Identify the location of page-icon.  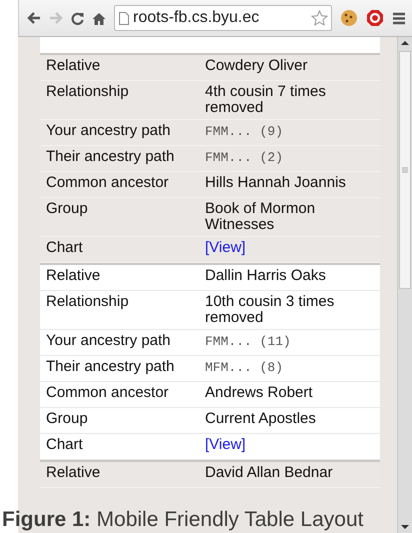
(124, 18).